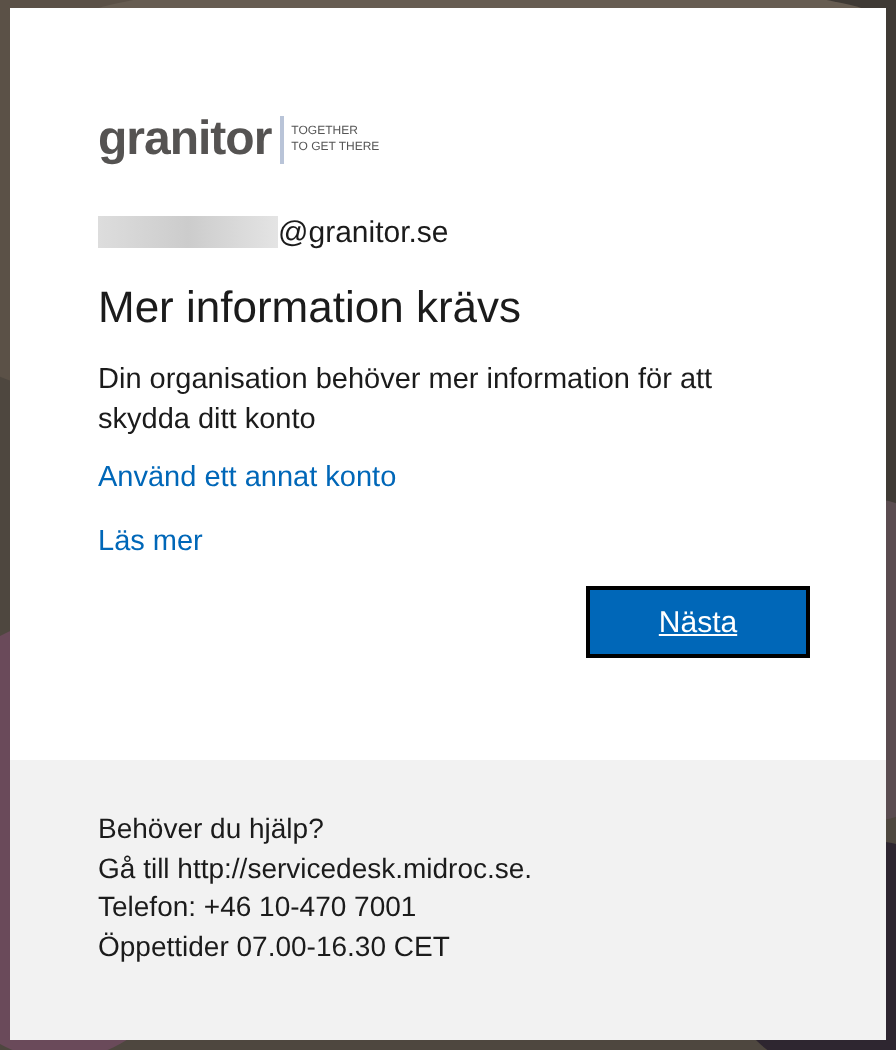 The height and width of the screenshot is (1050, 896). Describe the element at coordinates (258, 907) in the screenshot. I see `help-text: Telefon: +46 10-470 7001` at that location.